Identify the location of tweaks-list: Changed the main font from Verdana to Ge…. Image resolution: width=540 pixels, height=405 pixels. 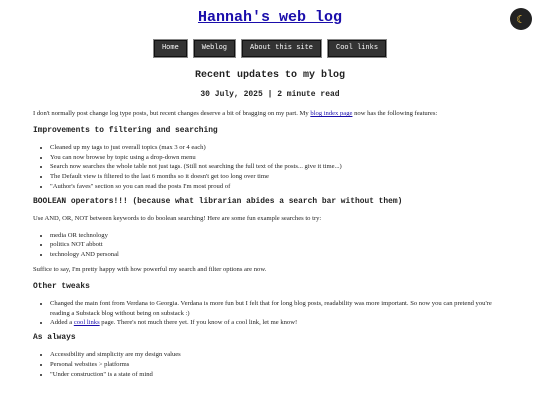
(273, 313).